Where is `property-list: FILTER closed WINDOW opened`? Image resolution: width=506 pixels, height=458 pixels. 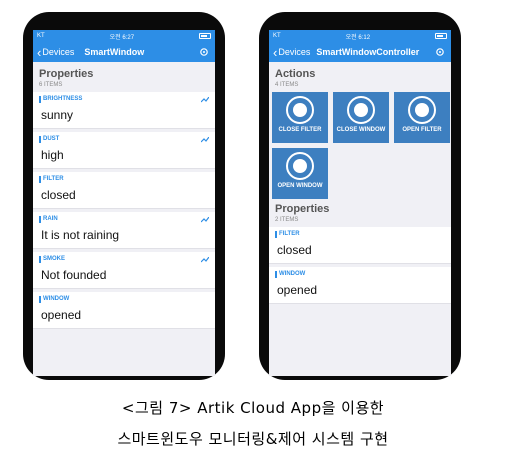 property-list: FILTER closed WINDOW opened is located at coordinates (360, 265).